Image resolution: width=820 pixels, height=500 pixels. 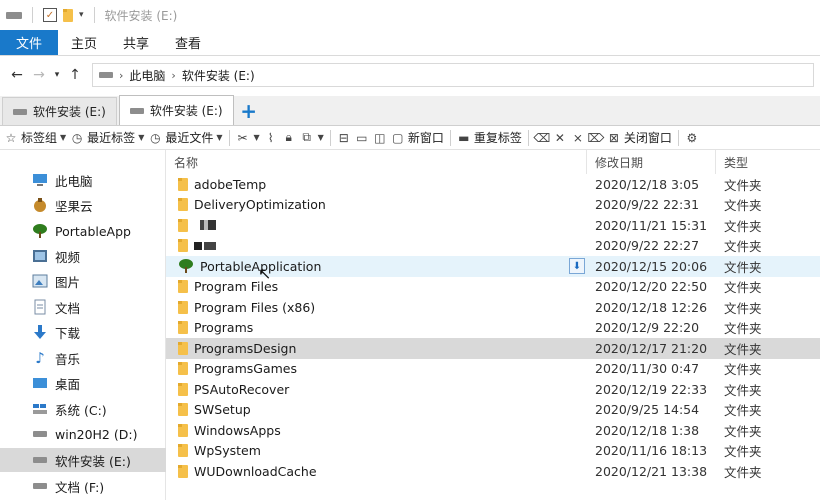 What do you see at coordinates (83, 383) in the screenshot?
I see `sidebar-item-desktop: 桌面` at bounding box center [83, 383].